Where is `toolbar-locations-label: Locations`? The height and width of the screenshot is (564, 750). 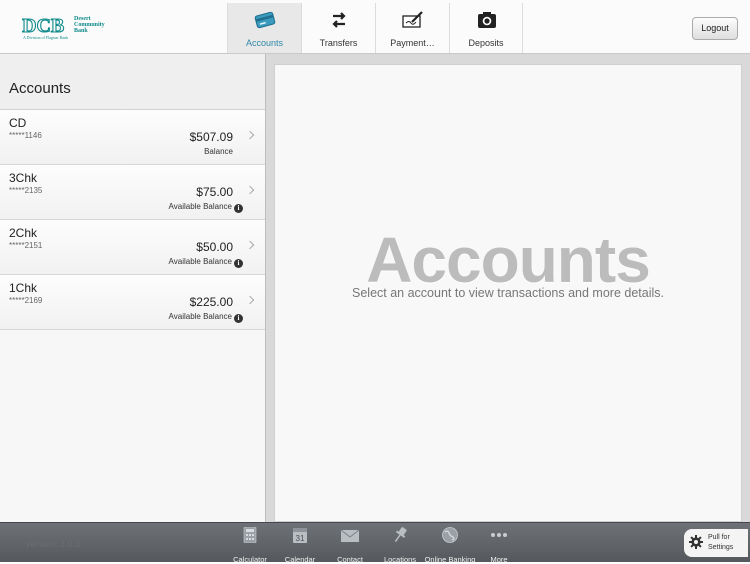 toolbar-locations-label: Locations is located at coordinates (400, 559).